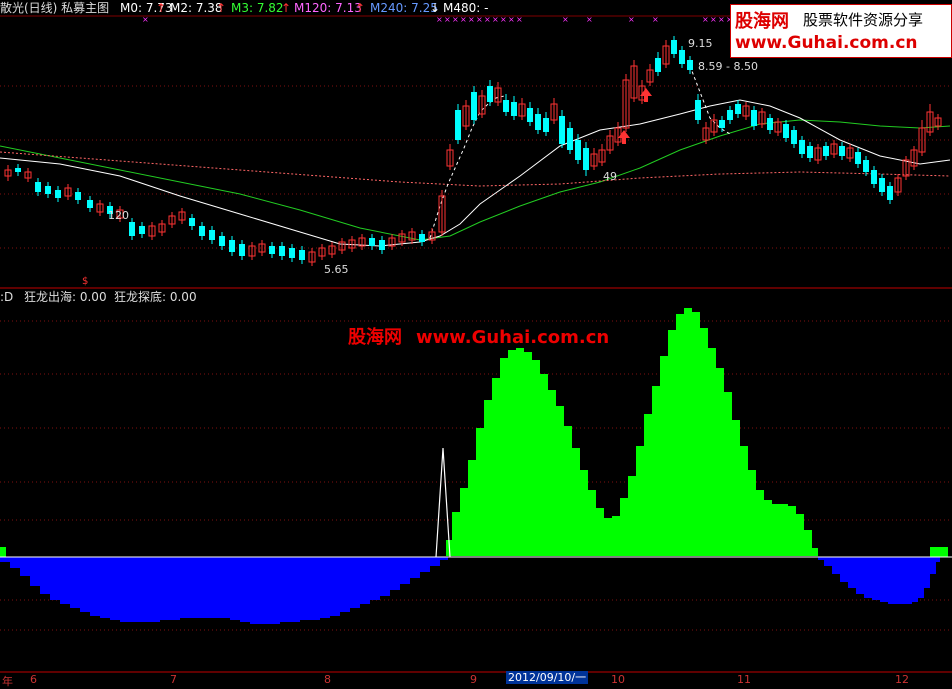  I want to click on marker-x-3: ×, so click(455, 19).